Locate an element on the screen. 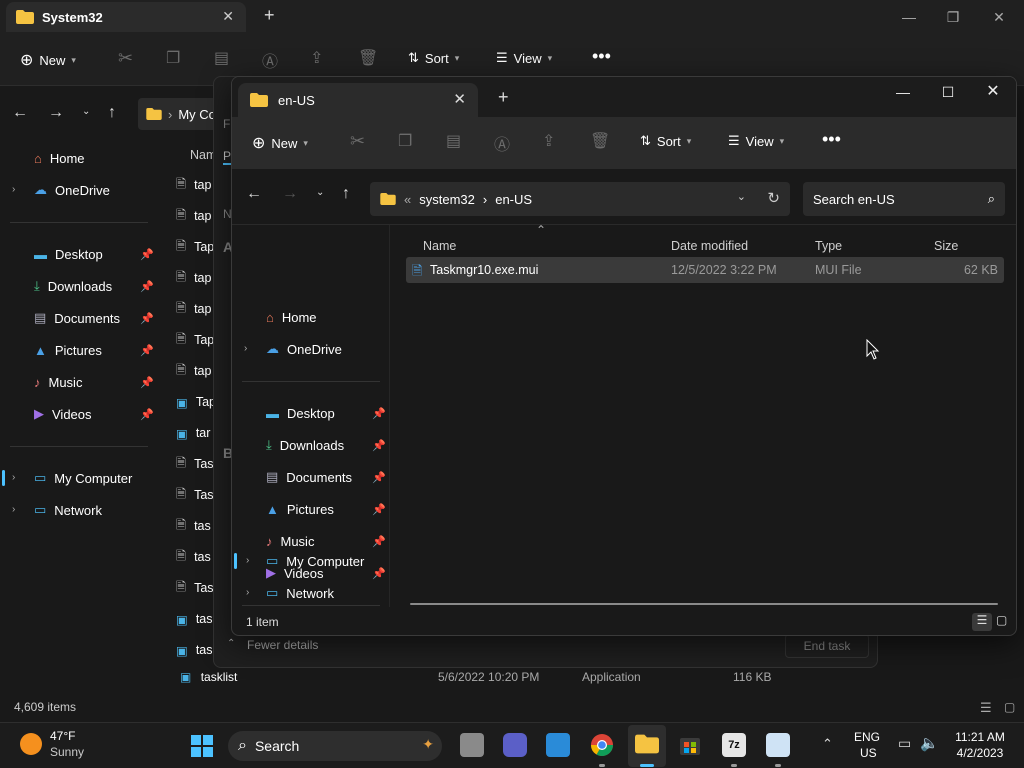 The width and height of the screenshot is (1024, 768). close-tab-icon: ✕ is located at coordinates (228, 16).